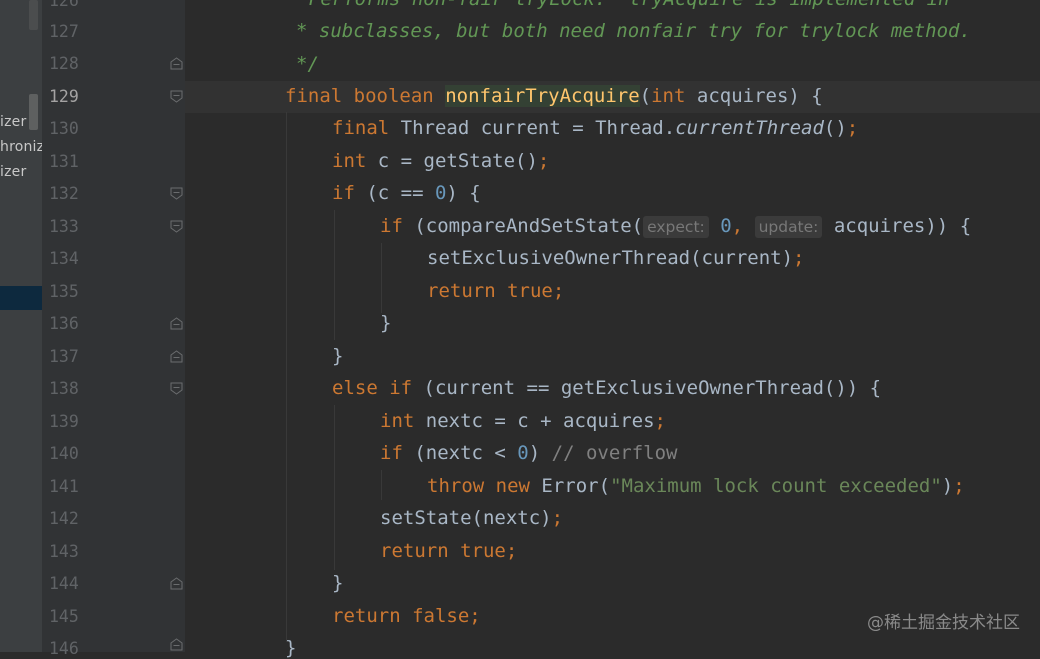 The height and width of the screenshot is (659, 1040). I want to click on code-line-140: if (nextc < 0) // overflow, so click(528, 453).